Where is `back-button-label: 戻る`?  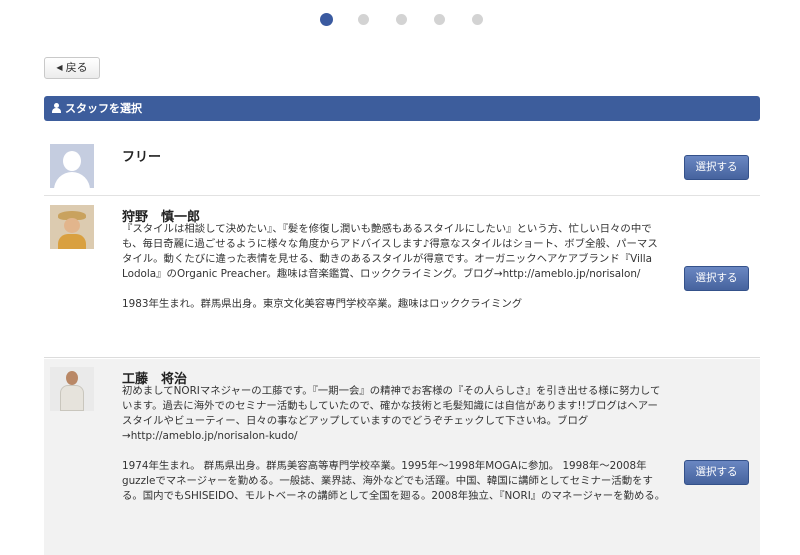
back-button-label: 戻る is located at coordinates (76, 67).